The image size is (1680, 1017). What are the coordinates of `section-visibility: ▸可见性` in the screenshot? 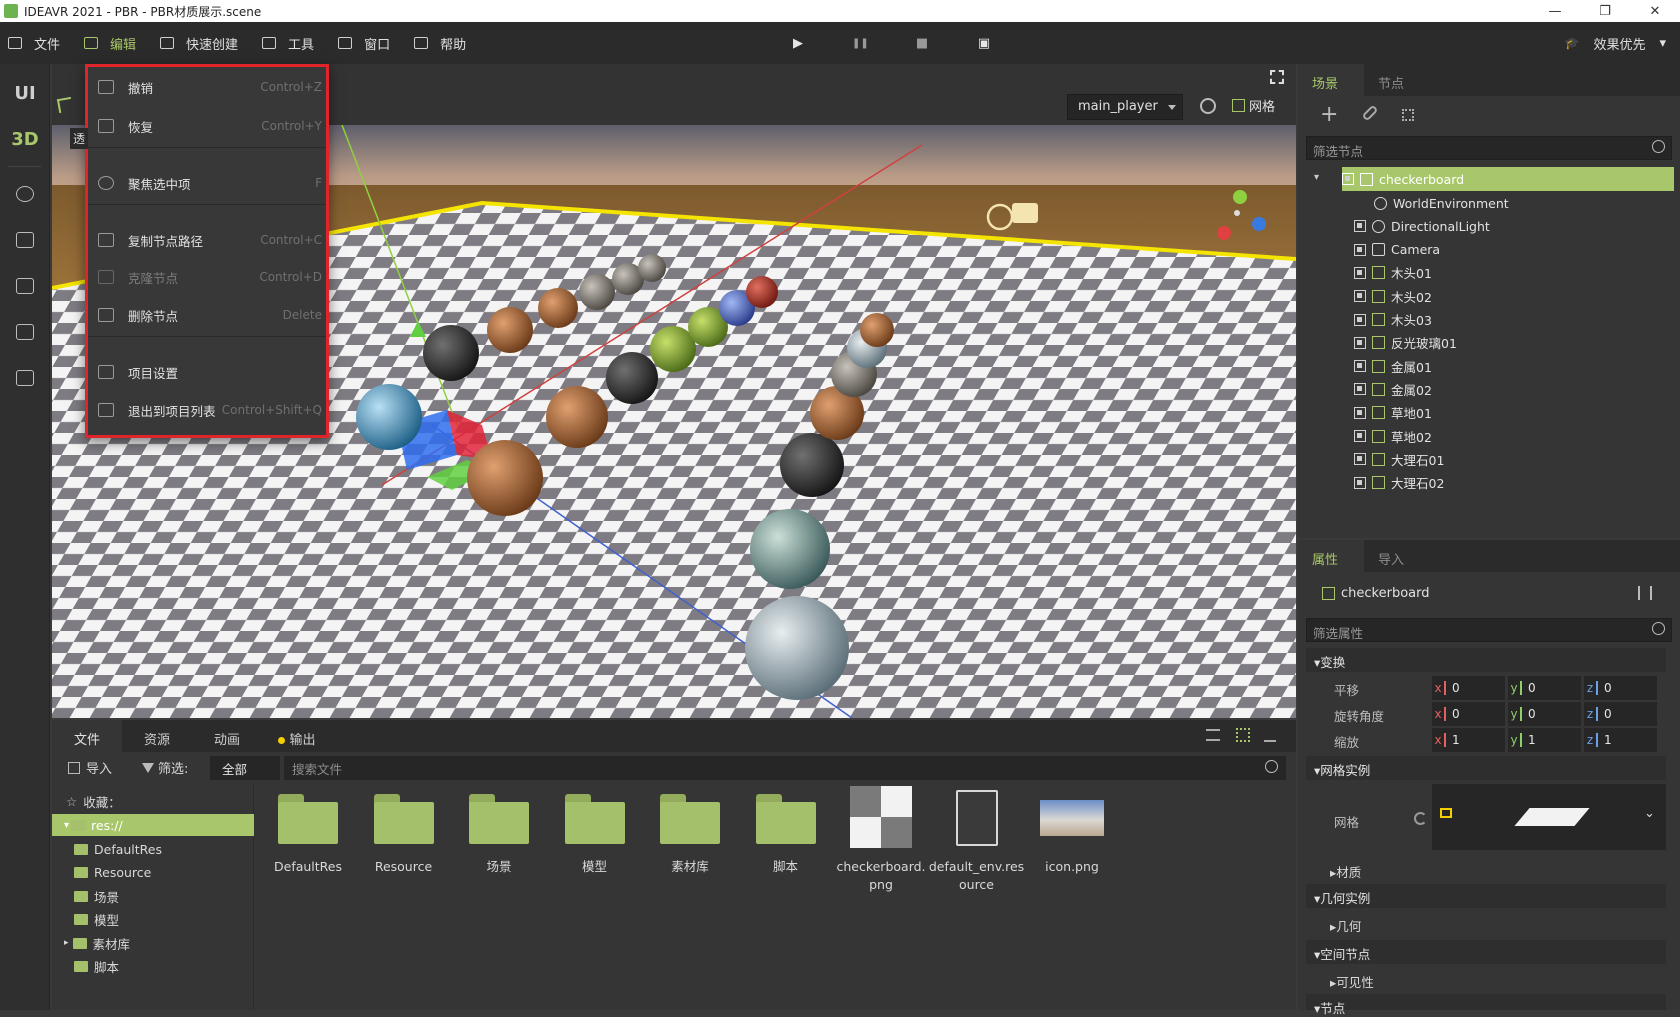 It's located at (1352, 981).